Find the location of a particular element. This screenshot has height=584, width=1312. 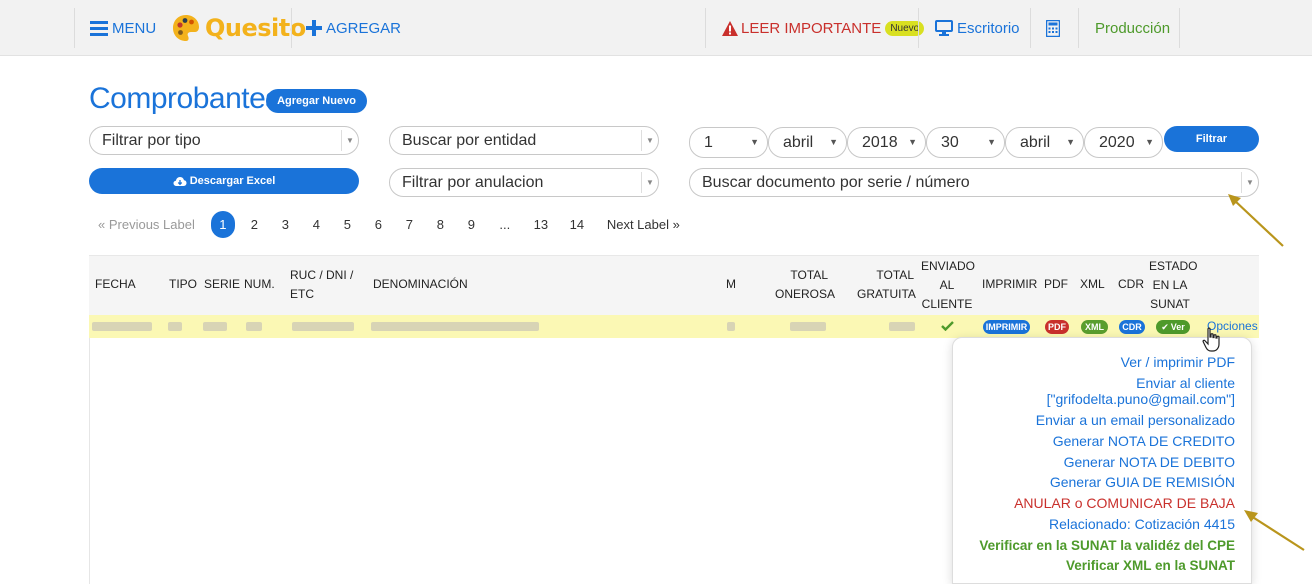

filter-button: Filtrar is located at coordinates (1211, 139).